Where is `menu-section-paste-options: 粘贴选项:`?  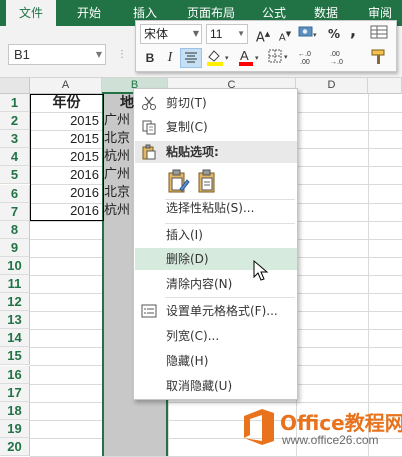
menu-section-paste-options: 粘贴选项: is located at coordinates (216, 152).